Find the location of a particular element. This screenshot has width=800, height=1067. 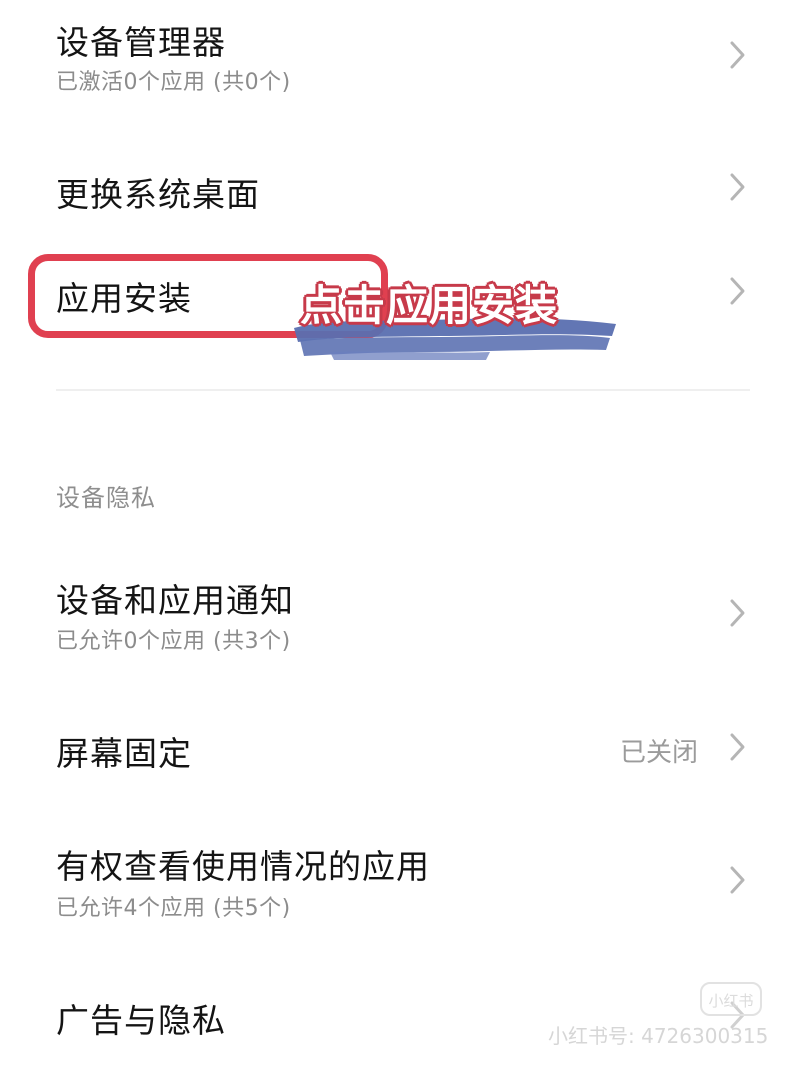

item-title: 屏幕固定 is located at coordinates (124, 753).